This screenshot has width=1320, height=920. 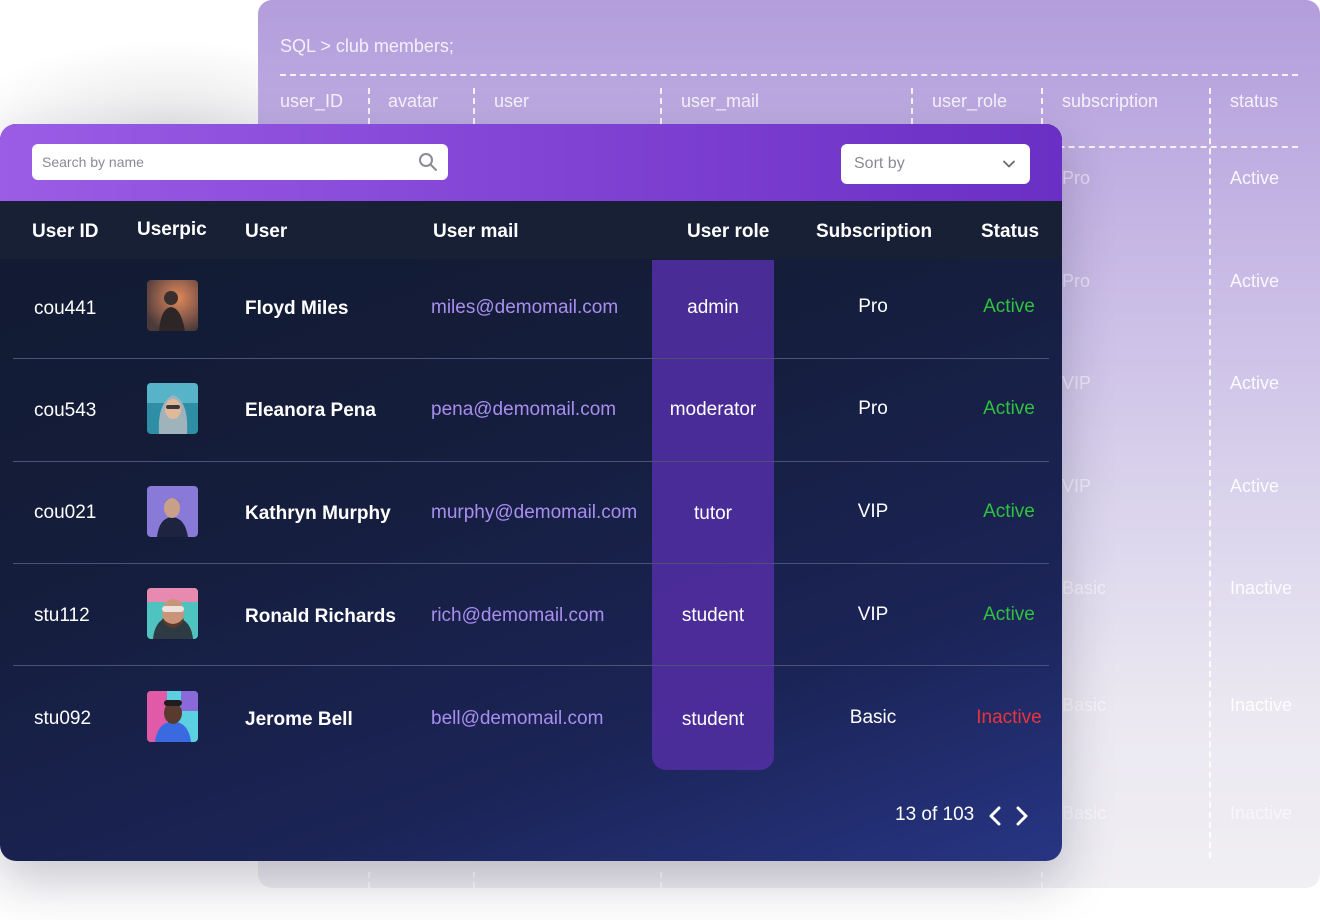 I want to click on chevron-right-icon, so click(x=1022, y=816).